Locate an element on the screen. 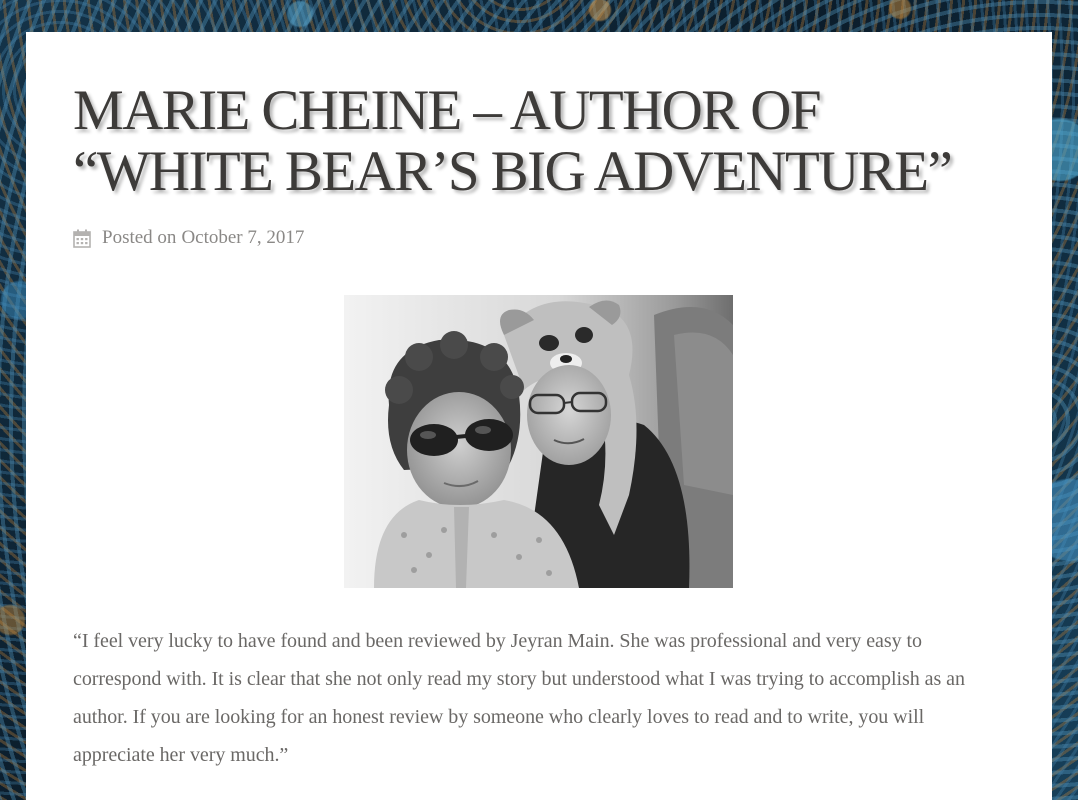 This screenshot has height=800, width=1078. post-title-line-2: “WHITE BEAR’S BIG ADVENTURE” is located at coordinates (513, 171).